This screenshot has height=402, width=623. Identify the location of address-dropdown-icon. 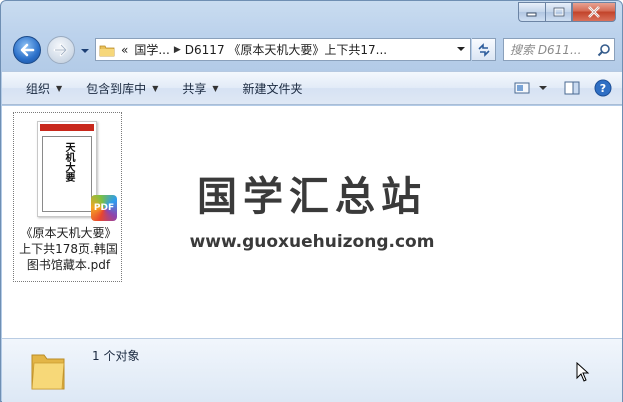
(461, 49).